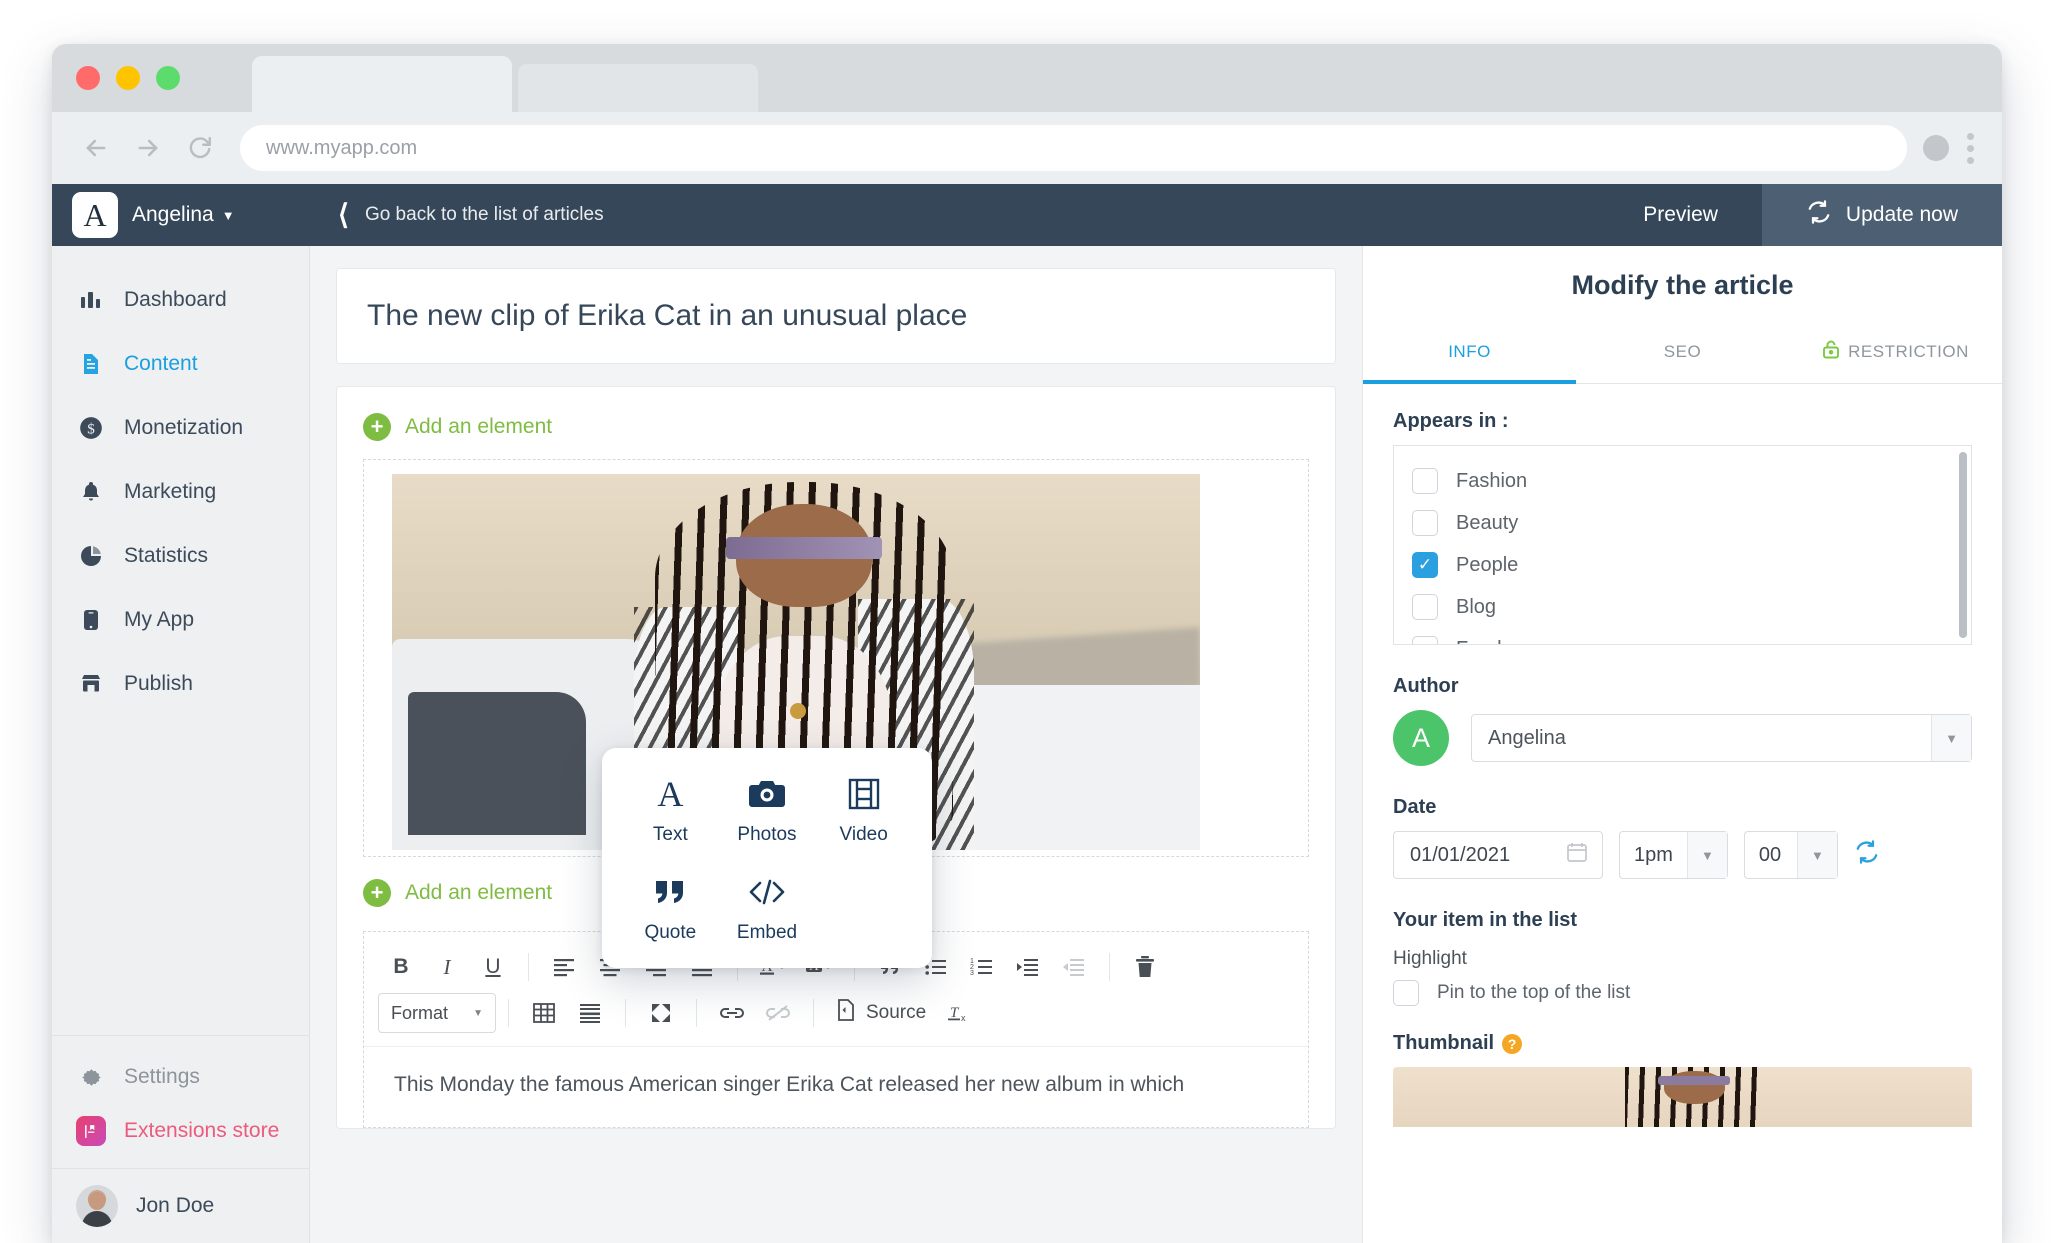  I want to click on unlink-icon, so click(778, 1013).